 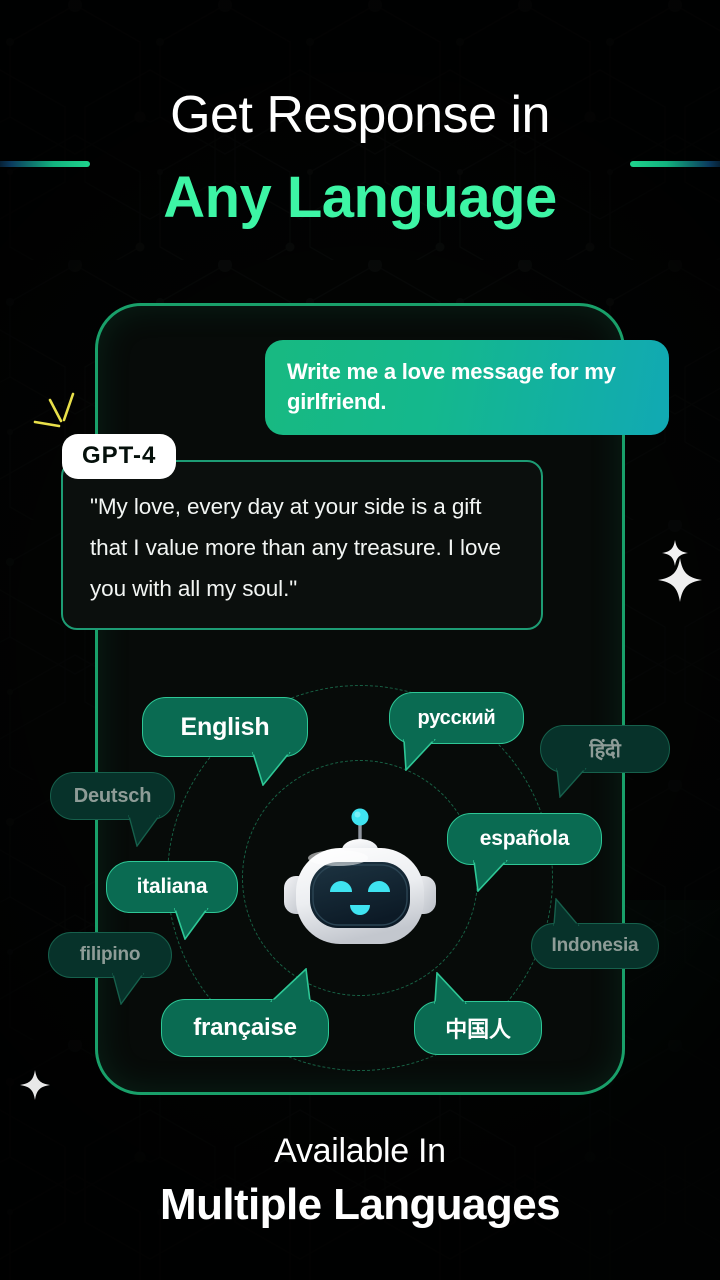 What do you see at coordinates (45, 164) in the screenshot?
I see `divider-left` at bounding box center [45, 164].